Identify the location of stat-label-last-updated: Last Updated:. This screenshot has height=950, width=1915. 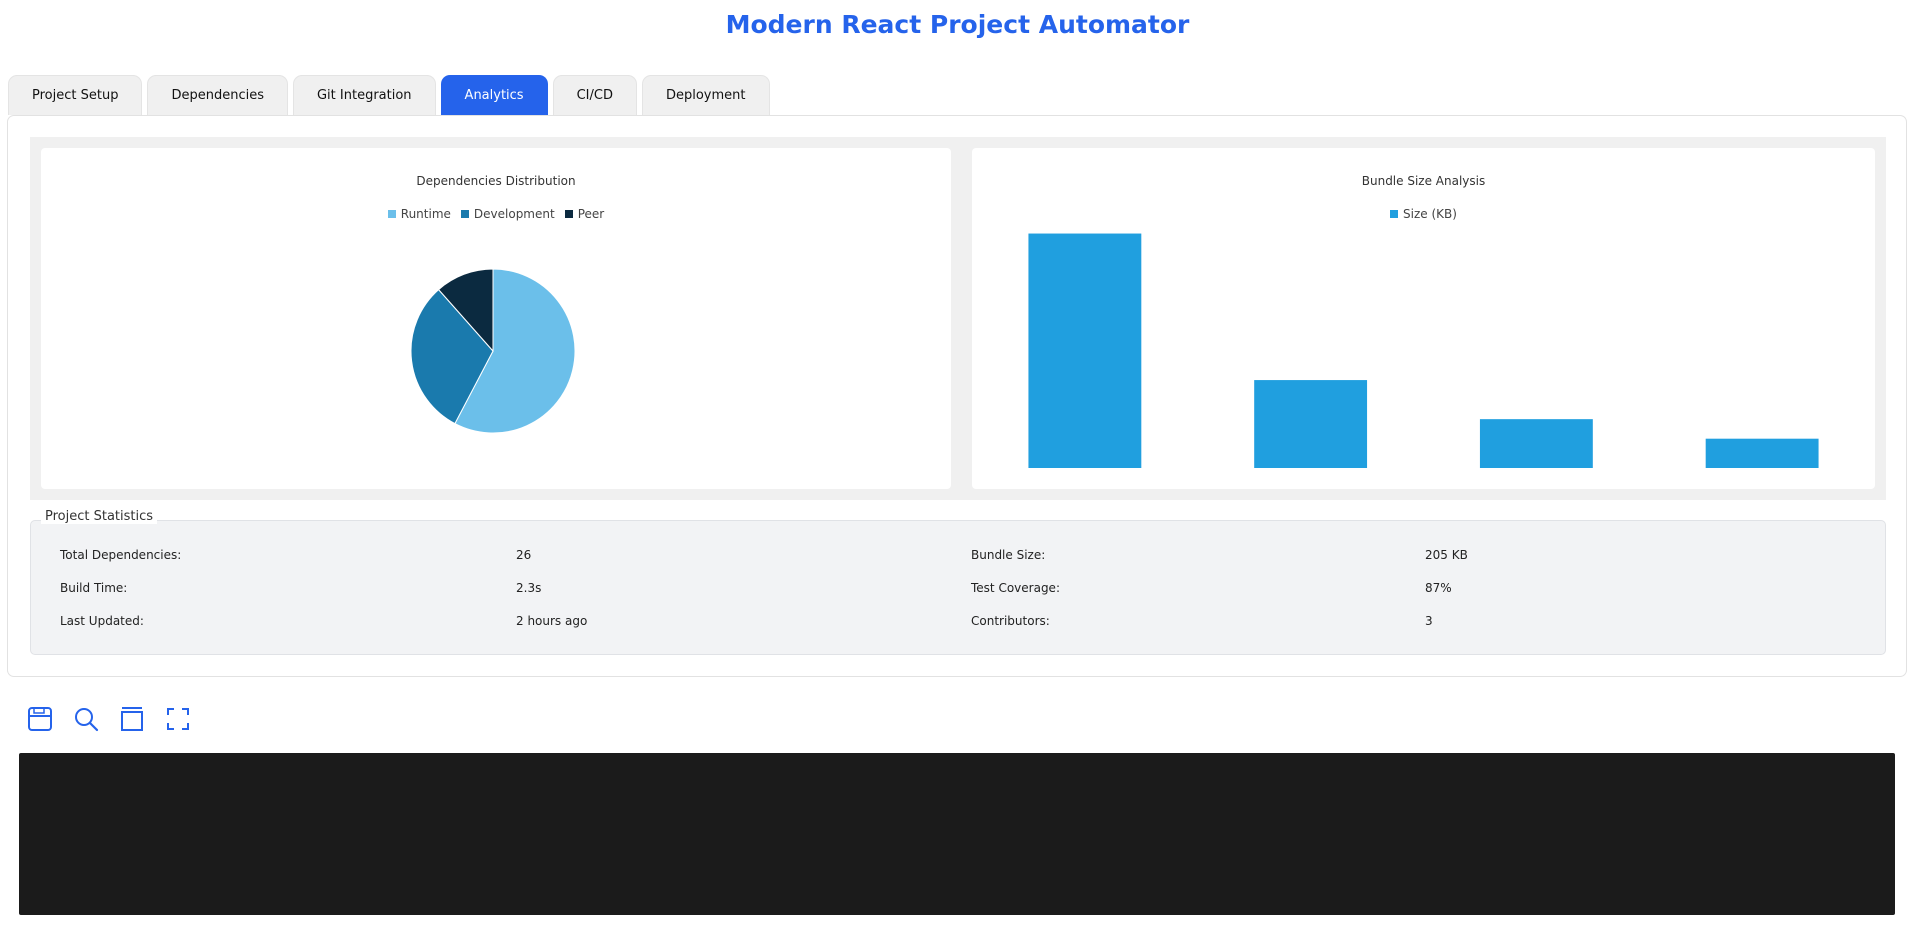
(102, 621).